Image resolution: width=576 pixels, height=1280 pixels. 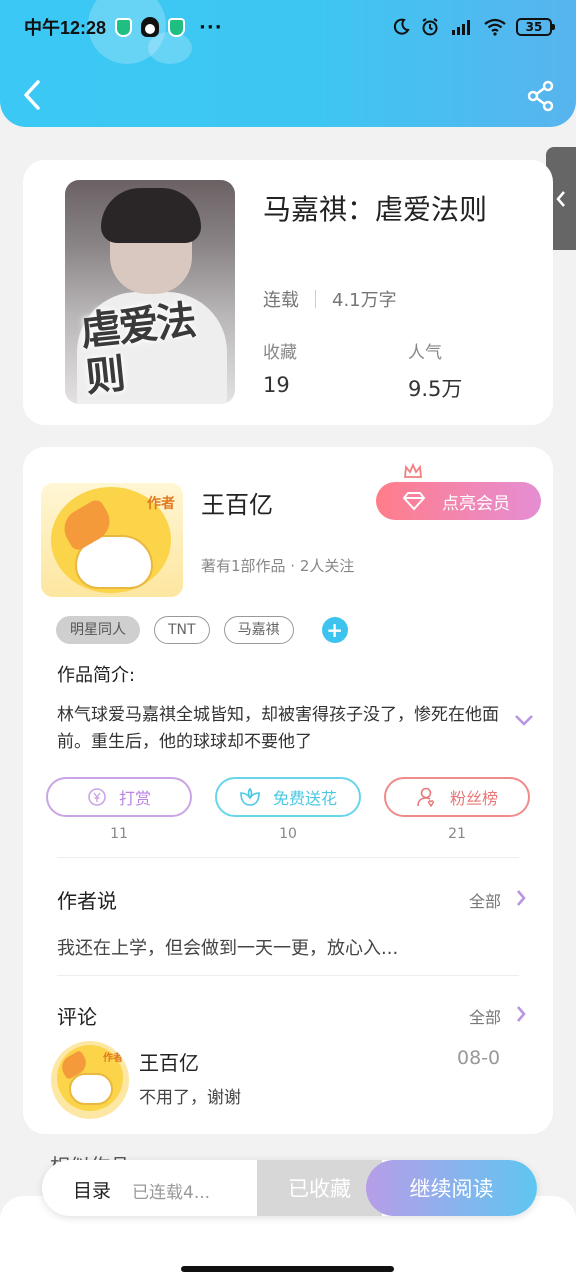 What do you see at coordinates (451, 1188) in the screenshot?
I see `continue-reading-button: 继续阅读` at bounding box center [451, 1188].